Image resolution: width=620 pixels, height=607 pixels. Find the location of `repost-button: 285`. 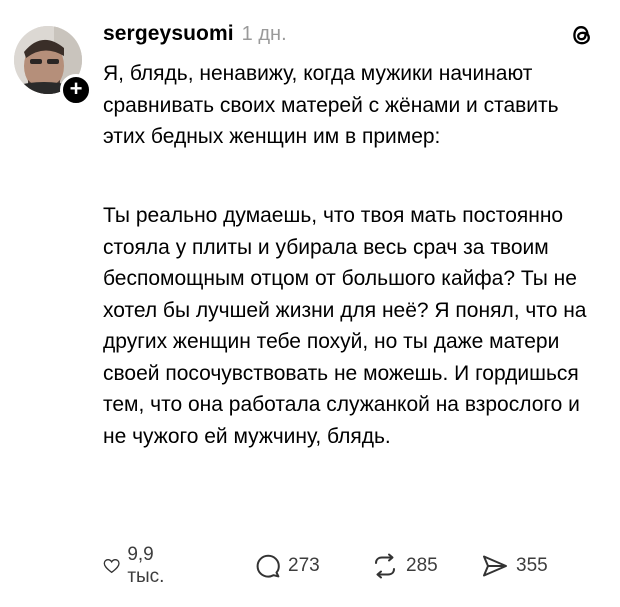

repost-button: 285 is located at coordinates (404, 566).